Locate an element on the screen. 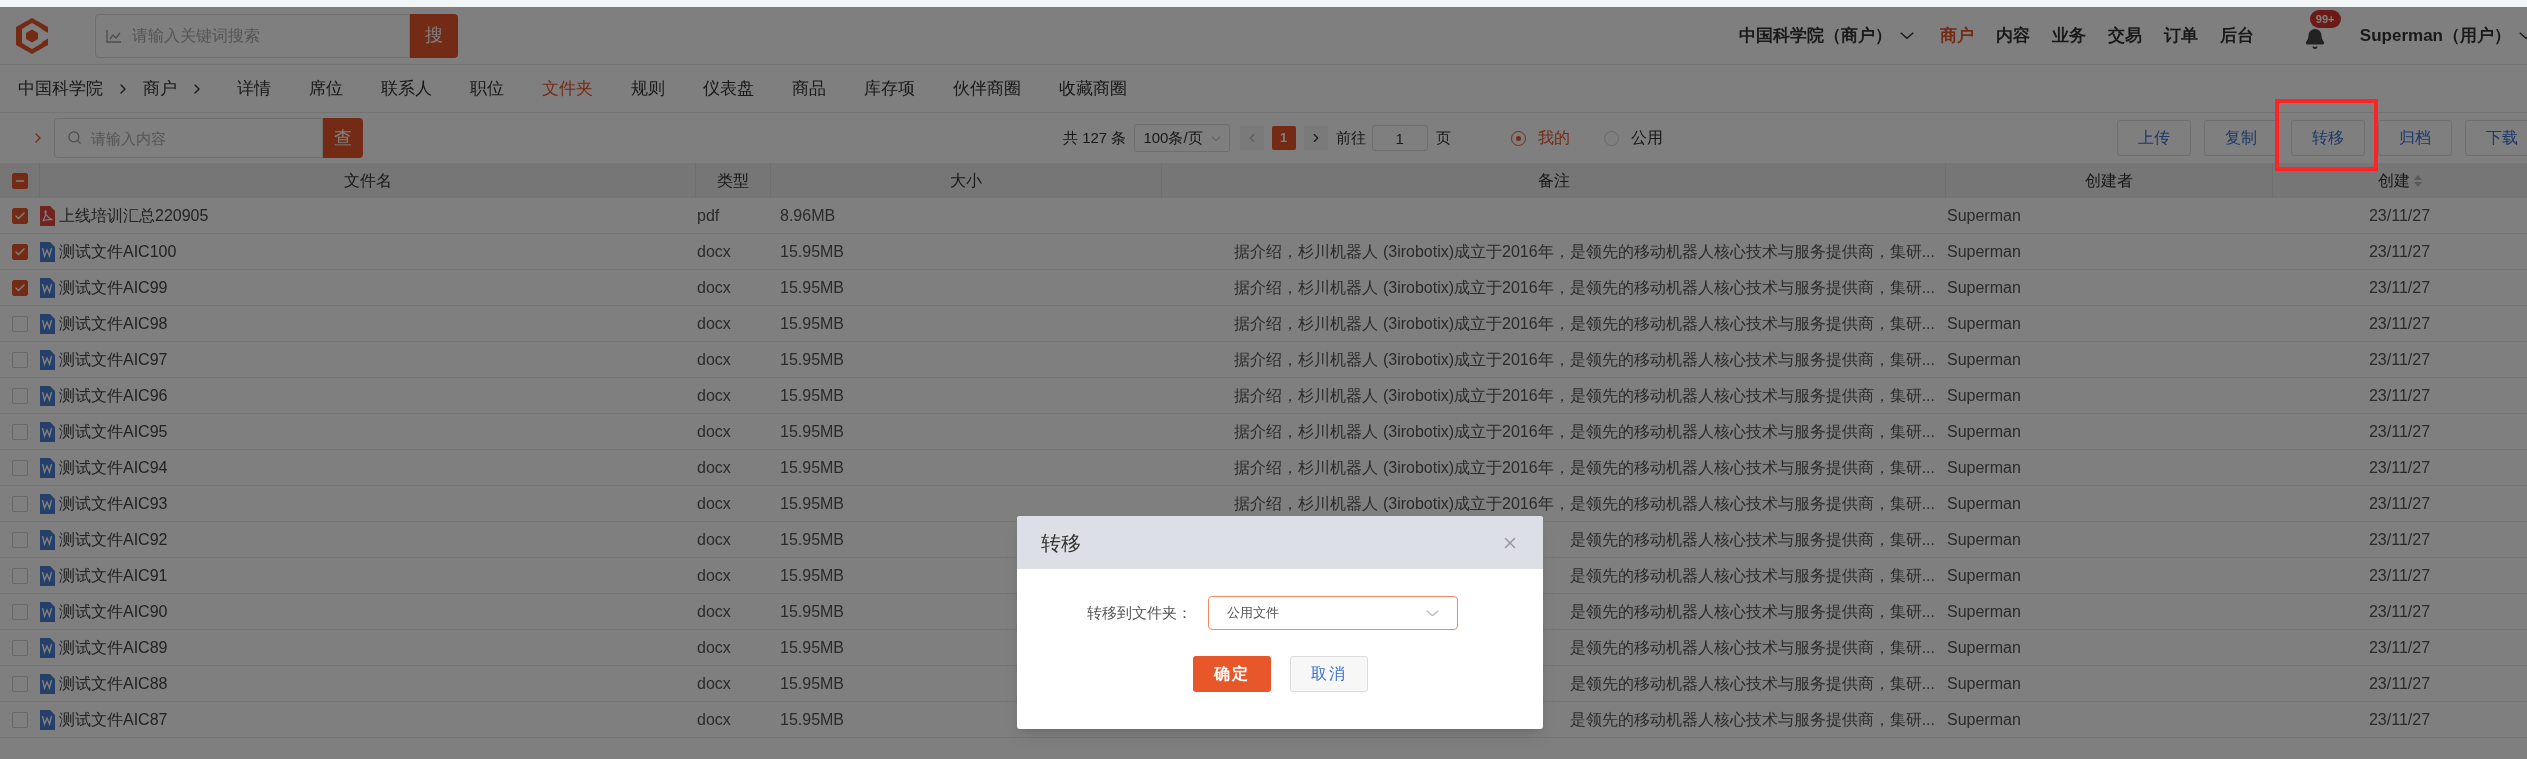 The image size is (2527, 759). column-header: 类型 is located at coordinates (733, 180).